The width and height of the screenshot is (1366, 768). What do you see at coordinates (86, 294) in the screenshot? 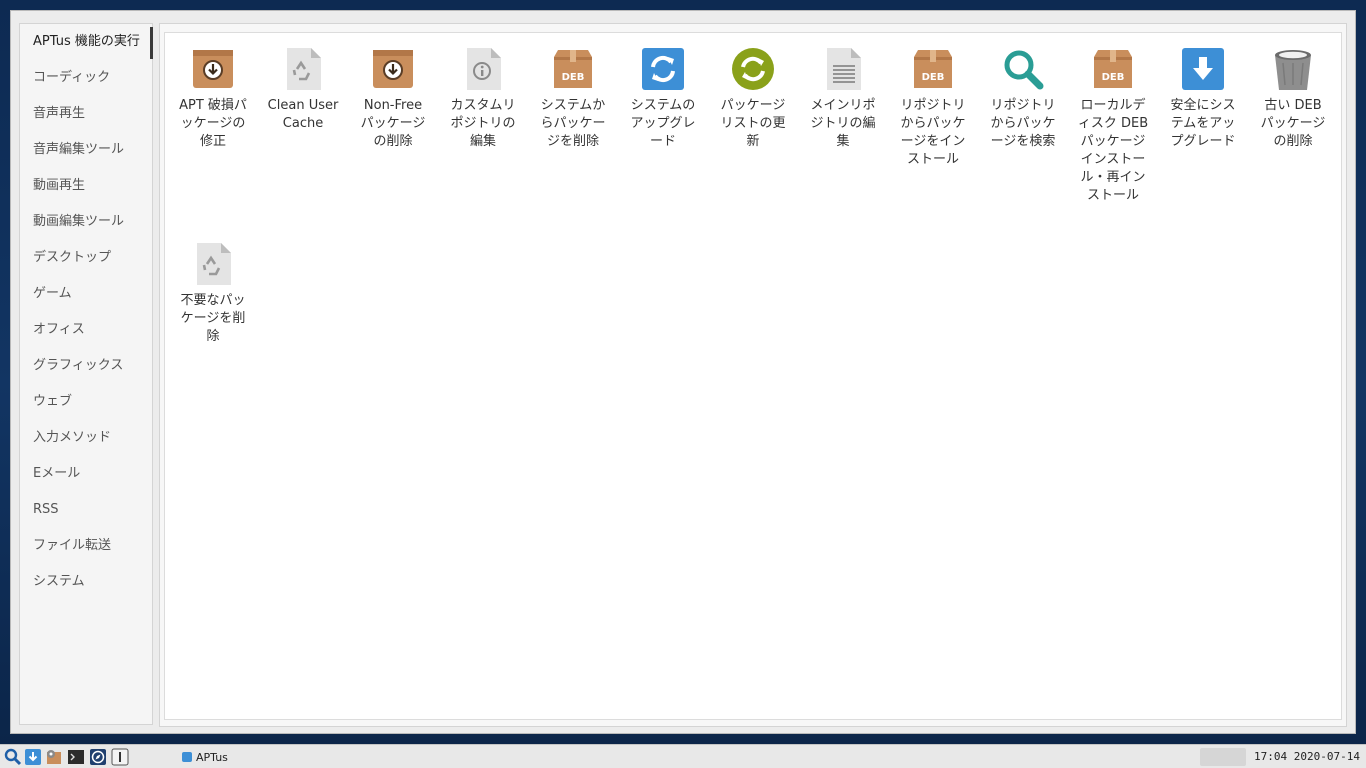
I see `sidebar-item-7: ゲーム` at bounding box center [86, 294].